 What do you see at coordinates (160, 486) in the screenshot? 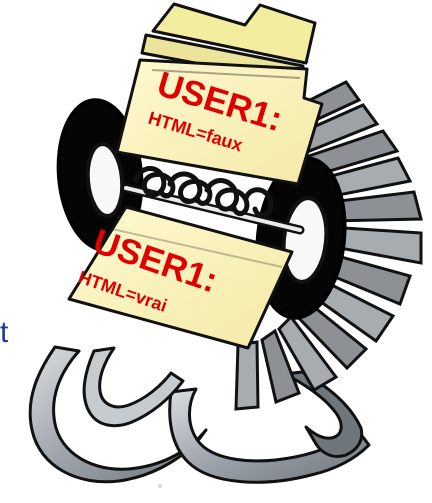
I see `small-dot` at bounding box center [160, 486].